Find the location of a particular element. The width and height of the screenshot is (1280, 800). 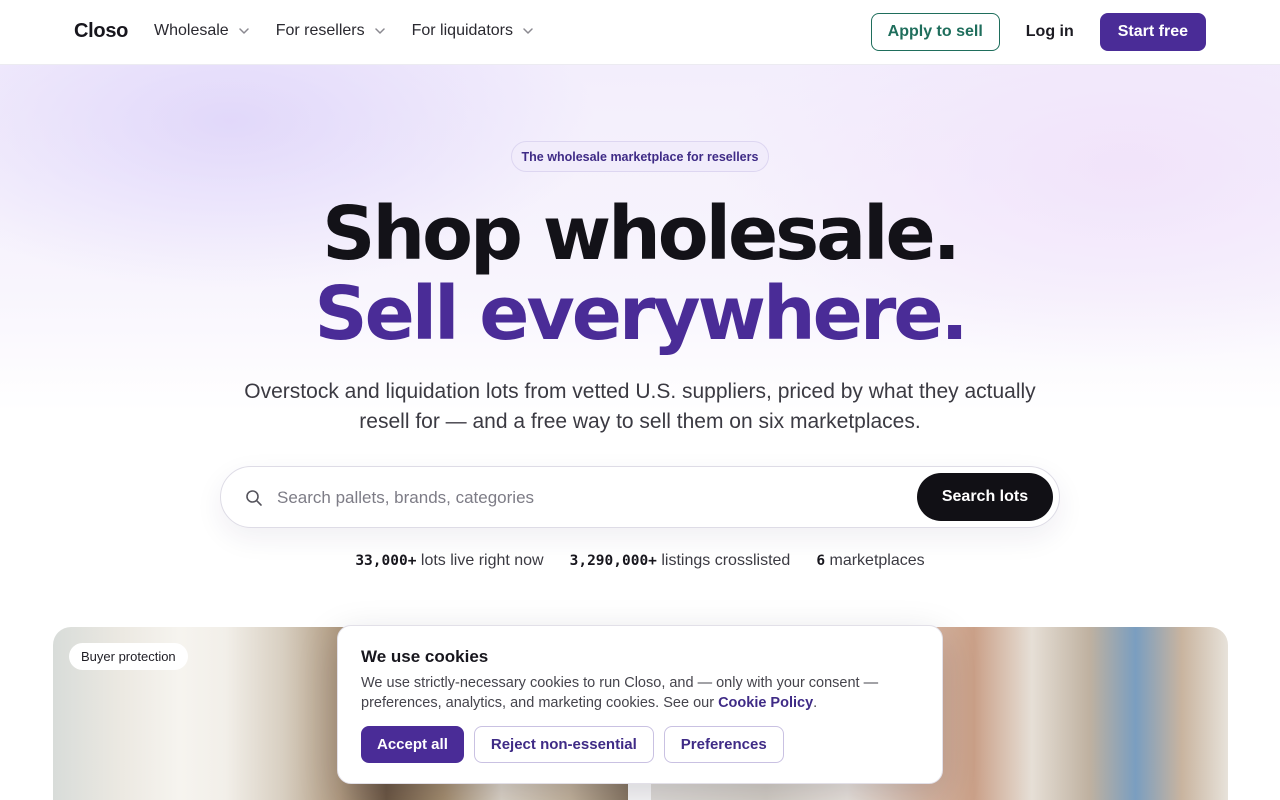

stat-listings: 3,290,000+ listings crosslisted is located at coordinates (680, 561).